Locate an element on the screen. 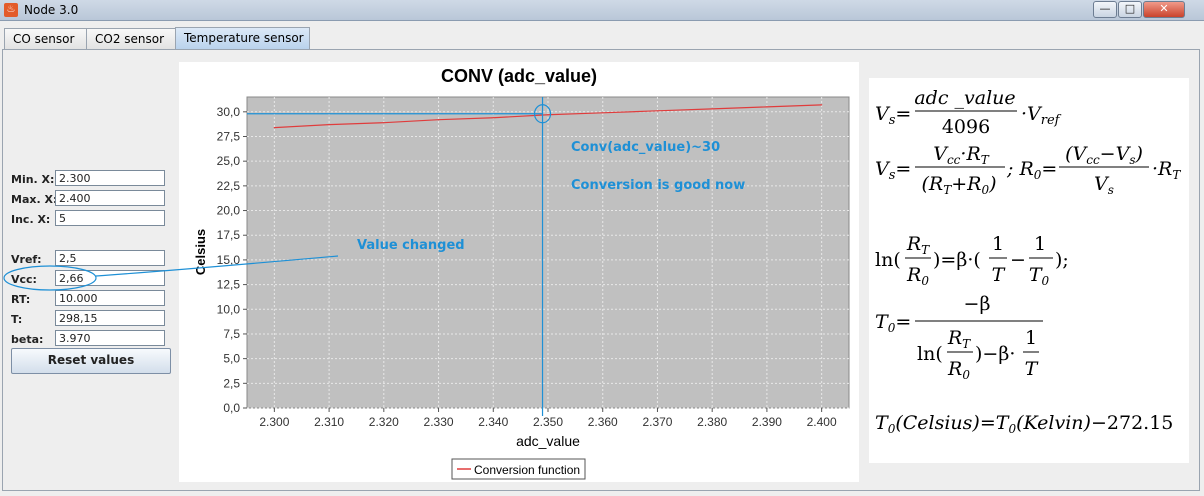 This screenshot has width=1204, height=496. x-tick-label: 2.390 is located at coordinates (767, 422).